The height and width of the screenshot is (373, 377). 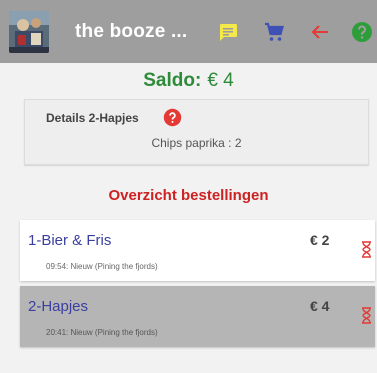 What do you see at coordinates (172, 117) in the screenshot?
I see `details-help-icon` at bounding box center [172, 117].